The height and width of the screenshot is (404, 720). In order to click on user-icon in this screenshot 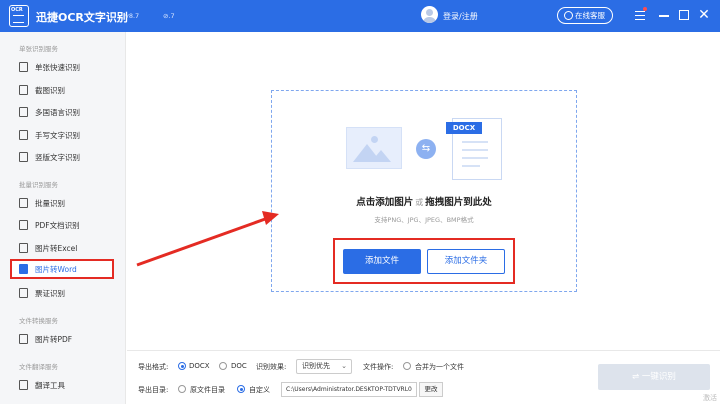, I will do `click(568, 15)`.